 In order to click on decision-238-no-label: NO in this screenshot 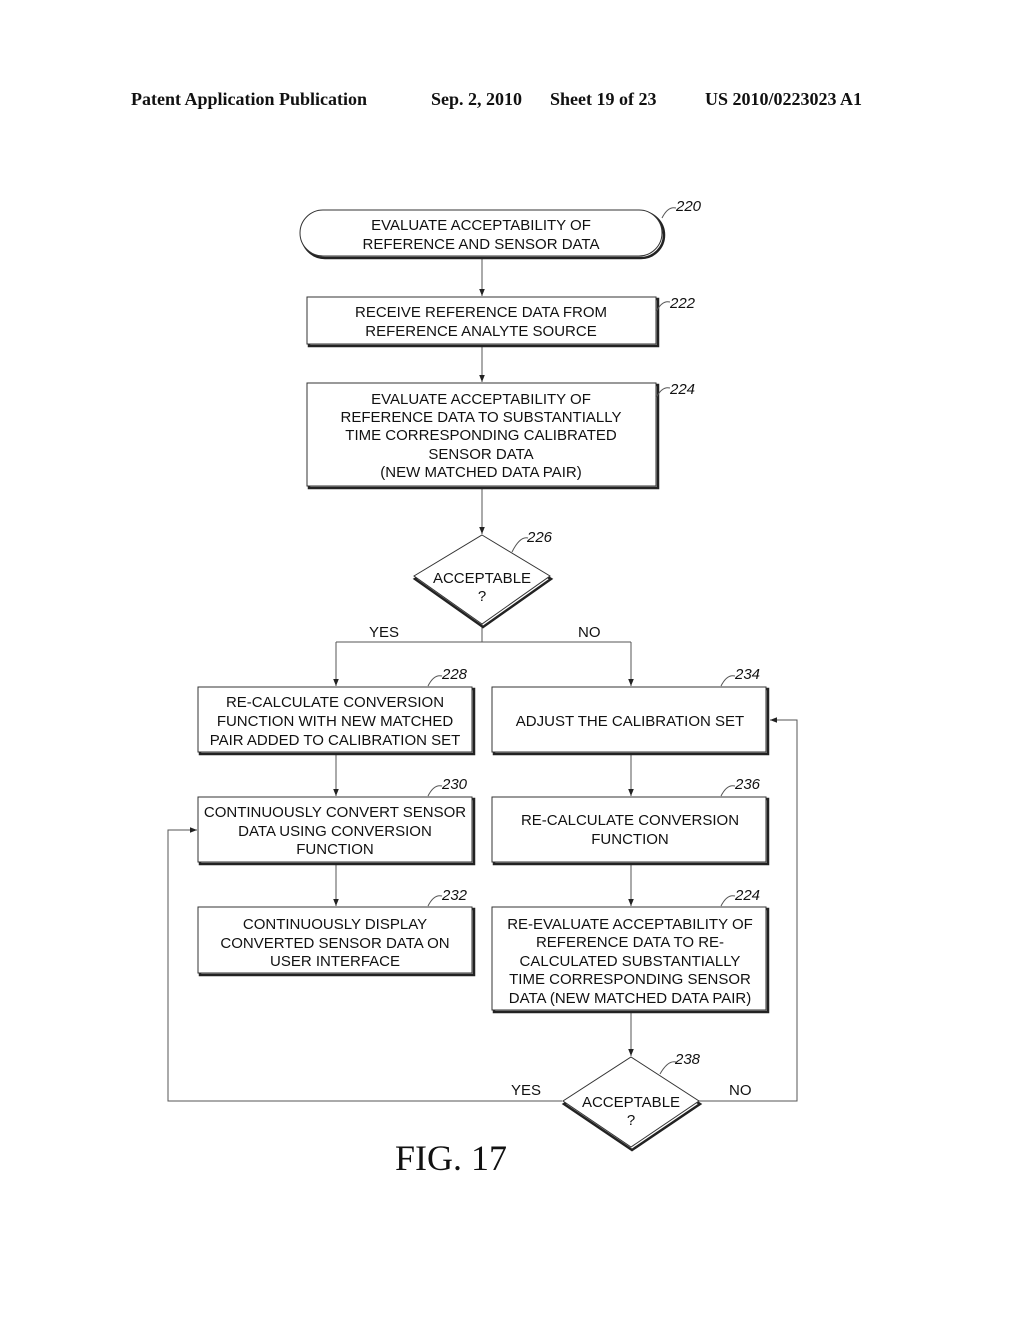, I will do `click(740, 1090)`.